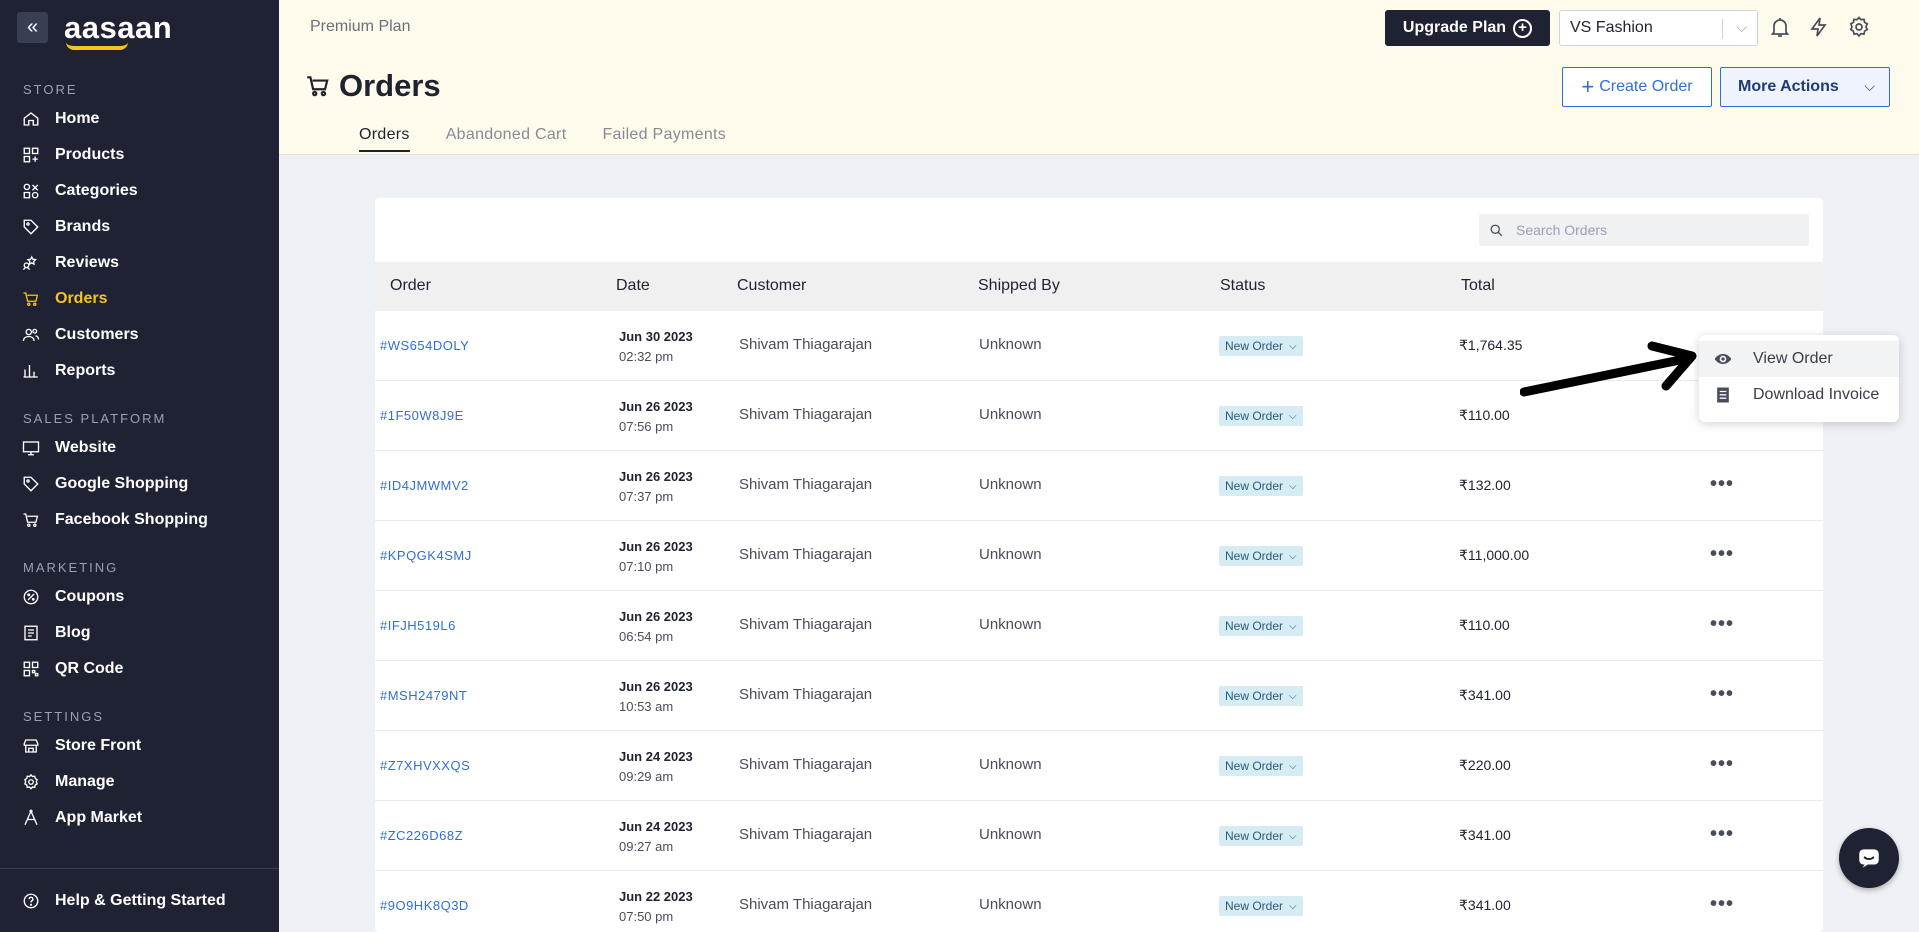 Image resolution: width=1919 pixels, height=932 pixels. I want to click on sidebar-item-facebook-shopping: Facebook Shopping, so click(139, 520).